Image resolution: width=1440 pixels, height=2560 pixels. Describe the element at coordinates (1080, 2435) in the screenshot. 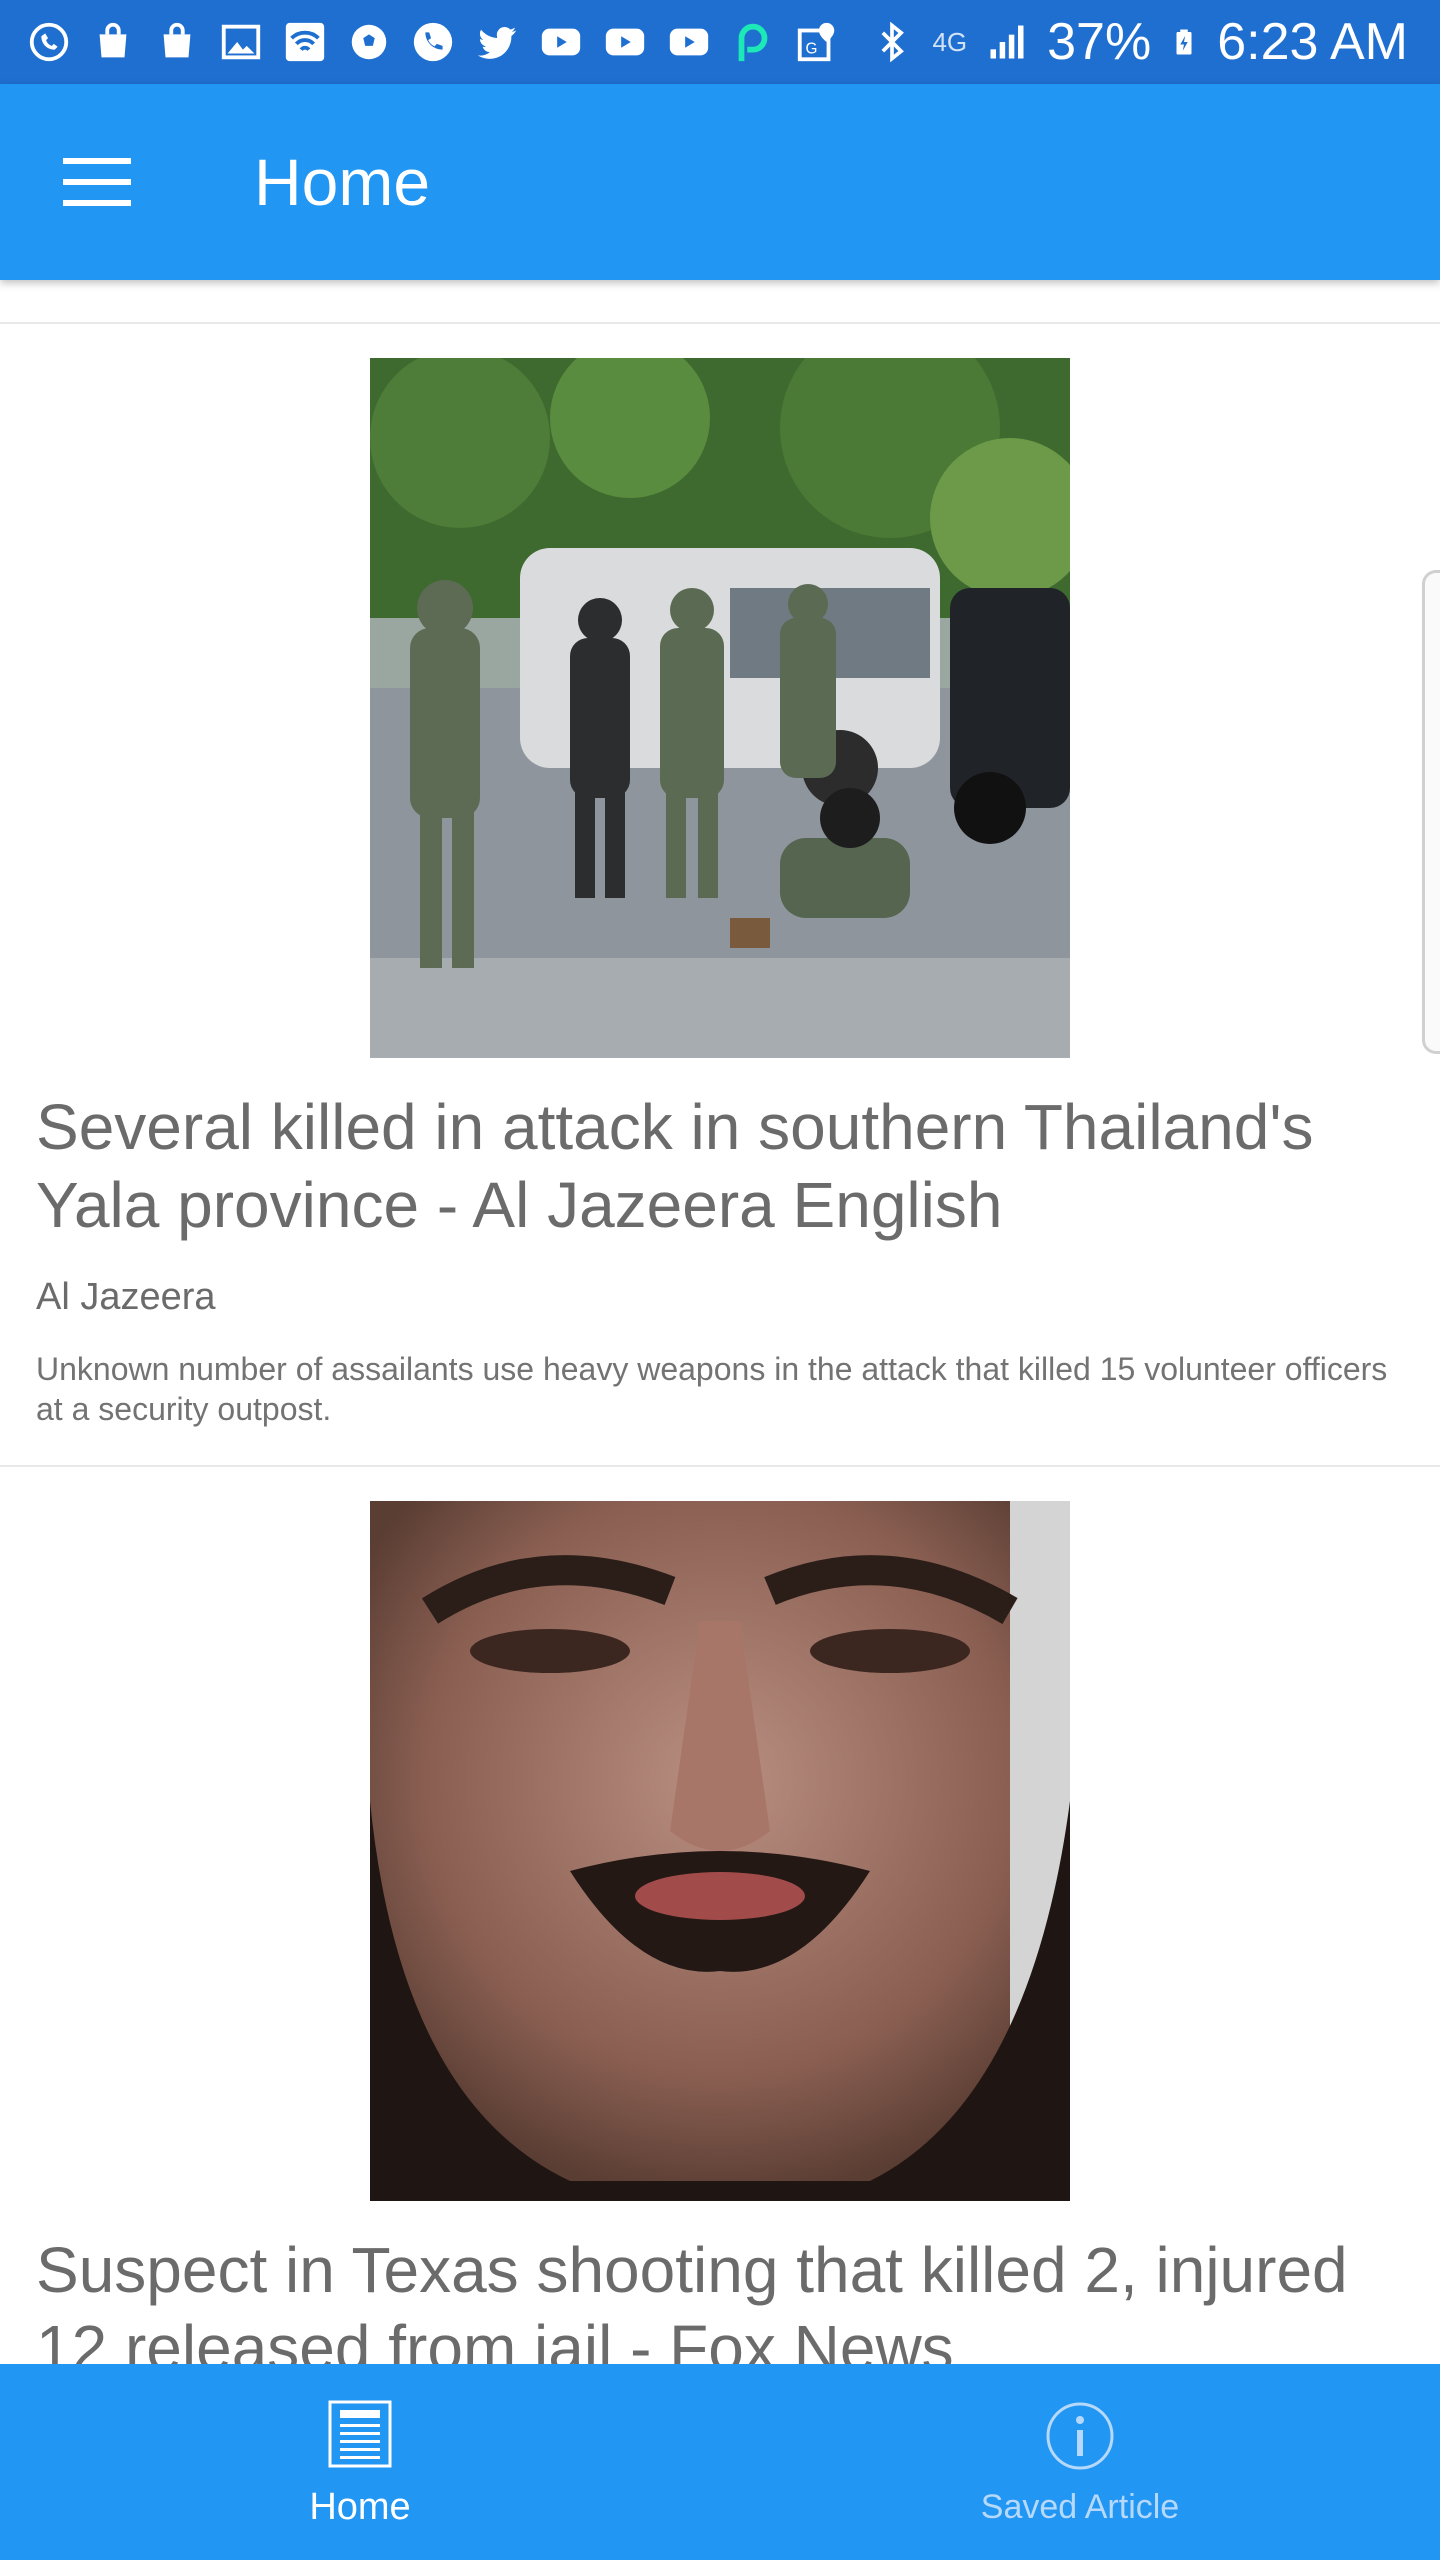

I see `info-icon` at that location.